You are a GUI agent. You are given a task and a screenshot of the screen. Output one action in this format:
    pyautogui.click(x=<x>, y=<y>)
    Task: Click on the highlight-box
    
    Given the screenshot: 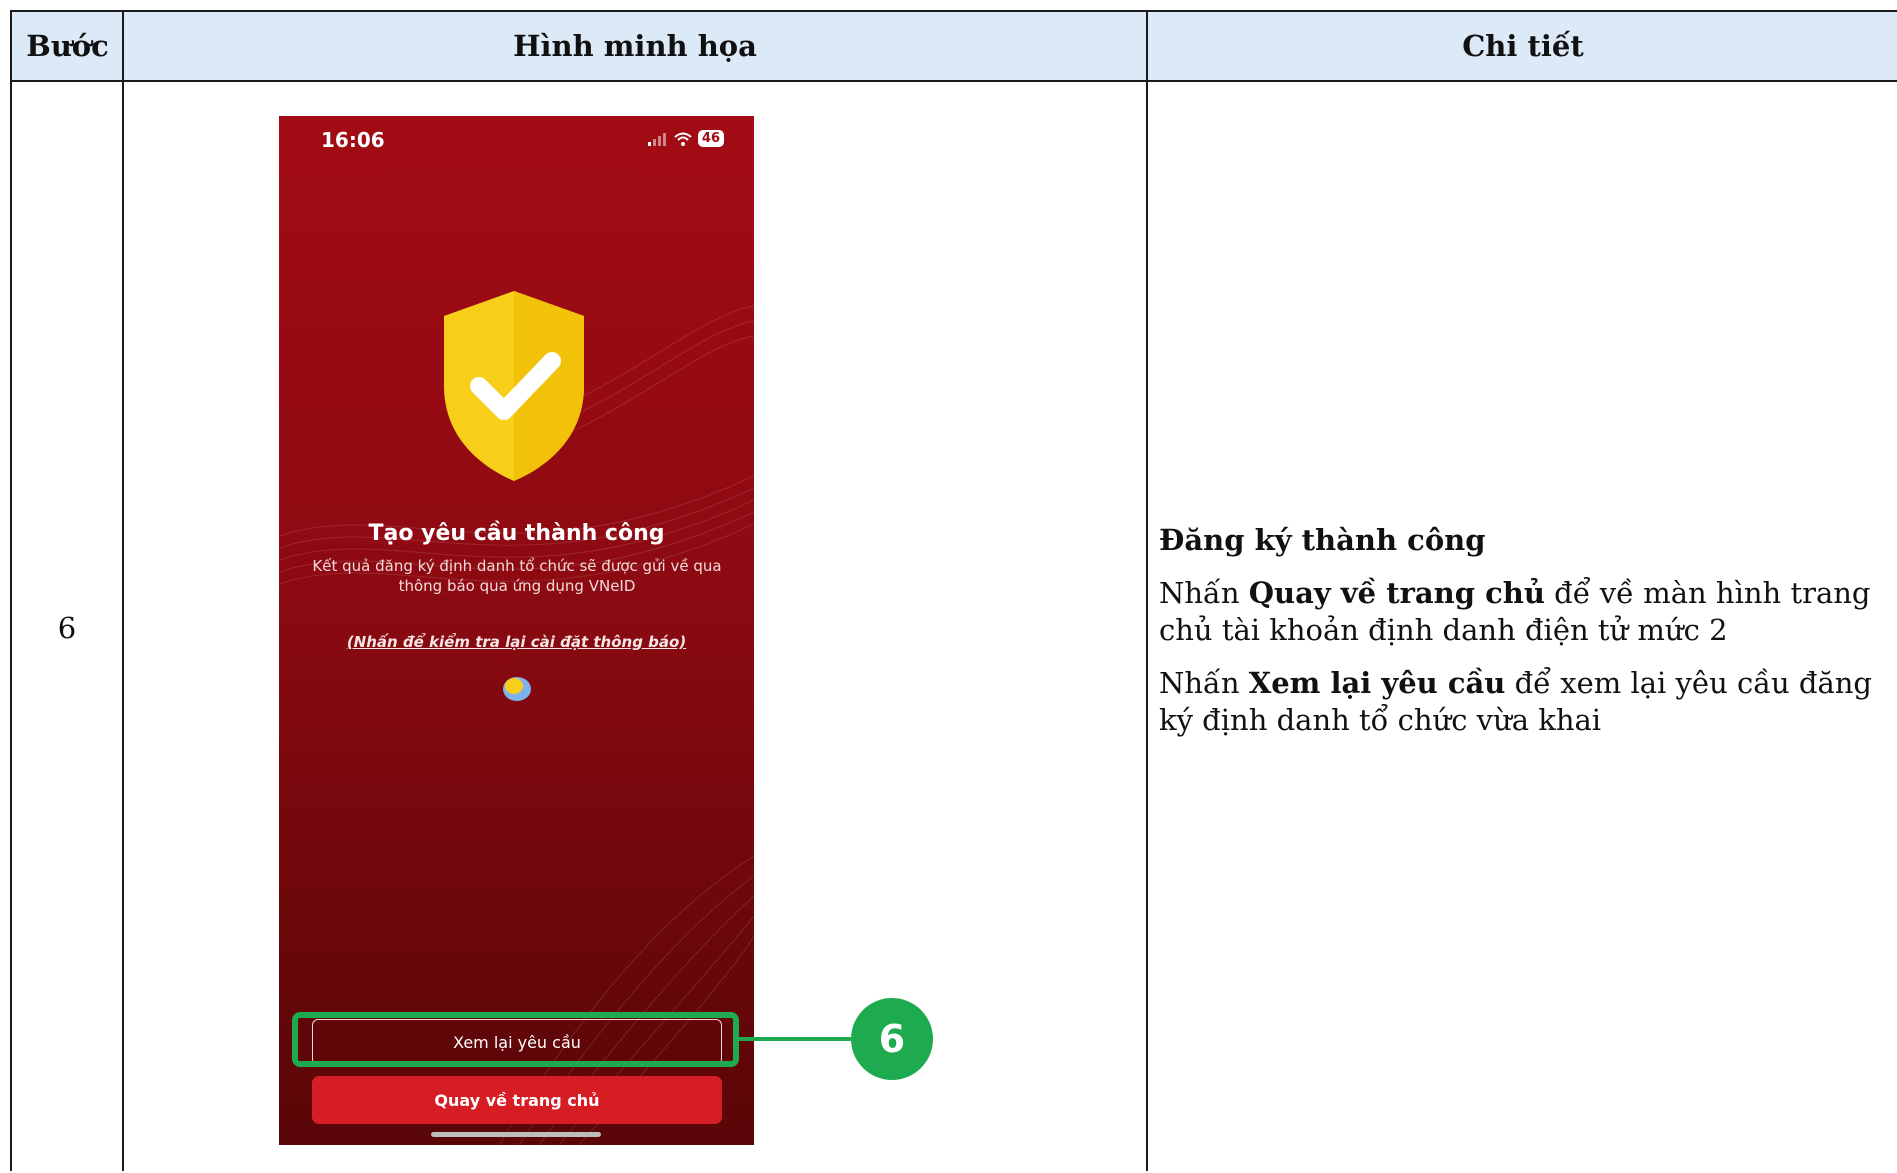 What is the action you would take?
    pyautogui.click(x=515, y=1039)
    